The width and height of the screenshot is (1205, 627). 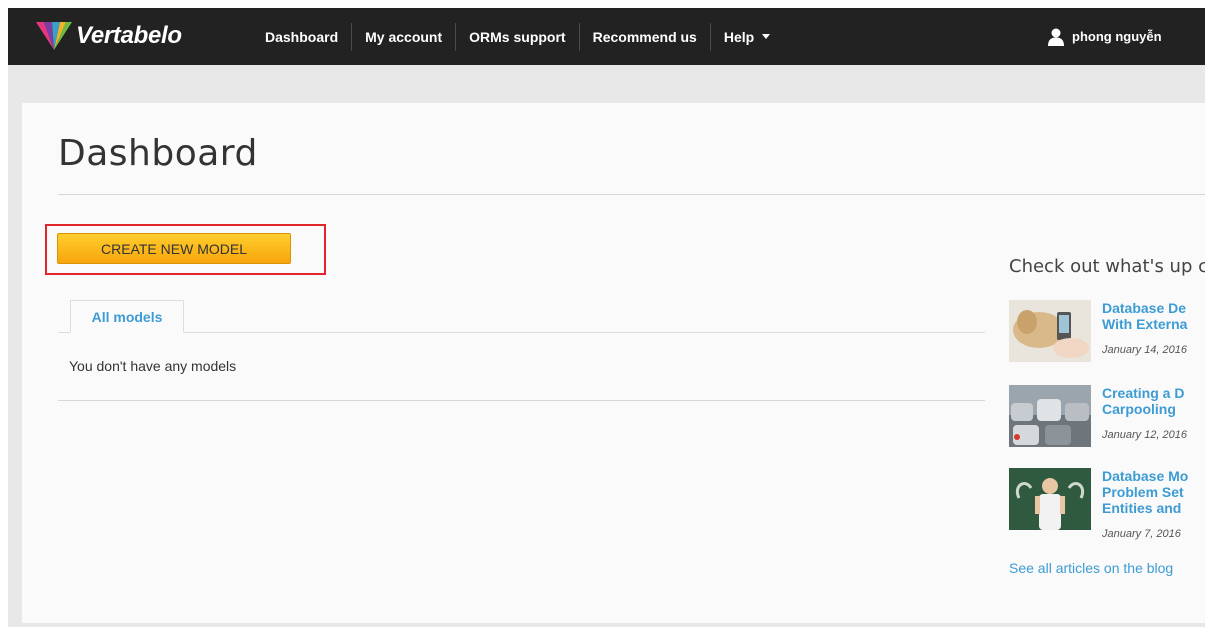 I want to click on chevron-down-icon, so click(x=766, y=36).